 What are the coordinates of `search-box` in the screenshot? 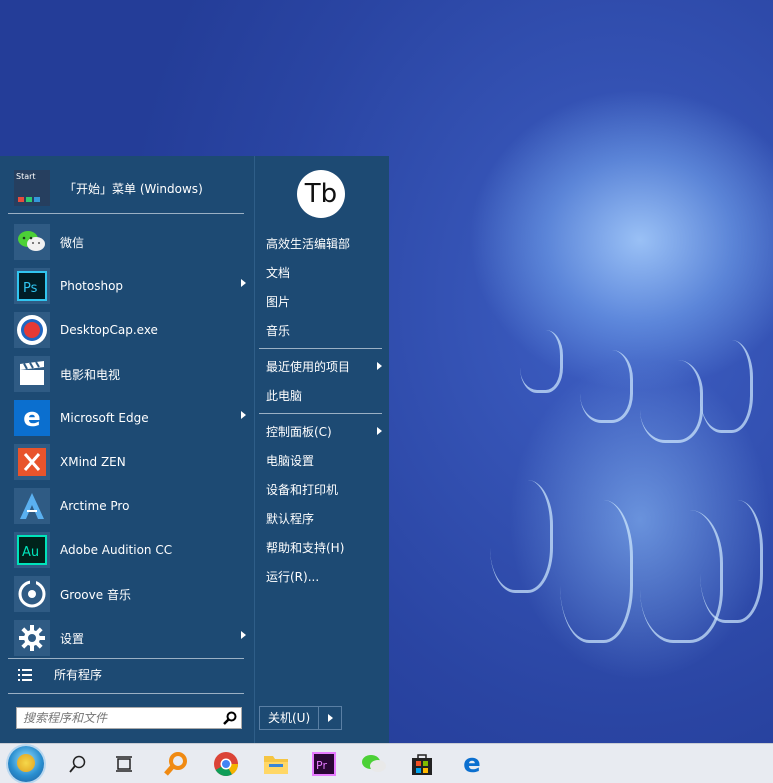 It's located at (129, 718).